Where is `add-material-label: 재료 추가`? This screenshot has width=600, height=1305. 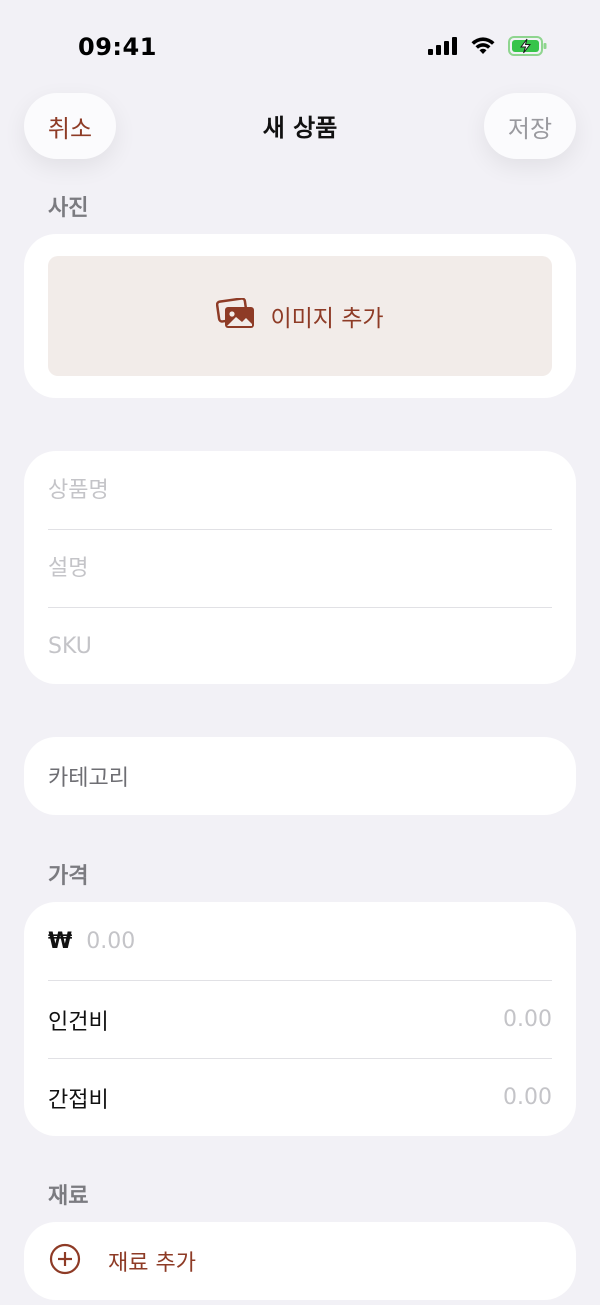
add-material-label: 재료 추가 is located at coordinates (152, 1263).